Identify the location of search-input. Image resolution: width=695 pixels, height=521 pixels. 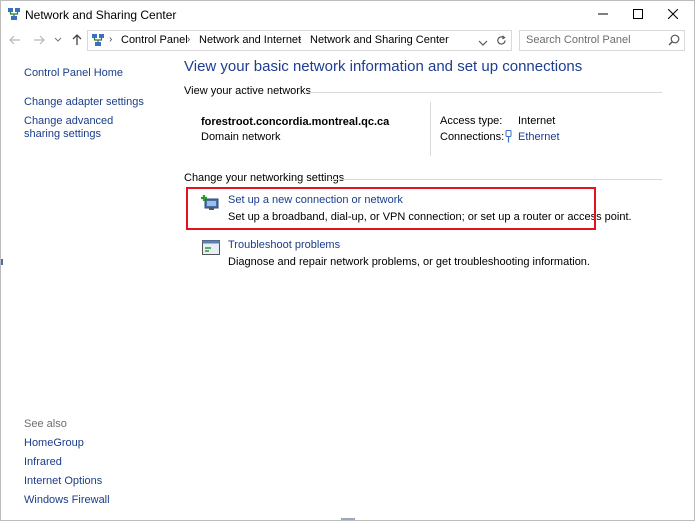
(595, 40).